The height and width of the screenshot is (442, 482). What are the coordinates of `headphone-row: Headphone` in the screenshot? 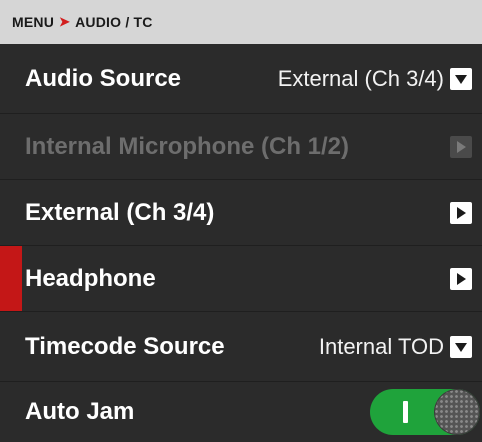 It's located at (241, 279).